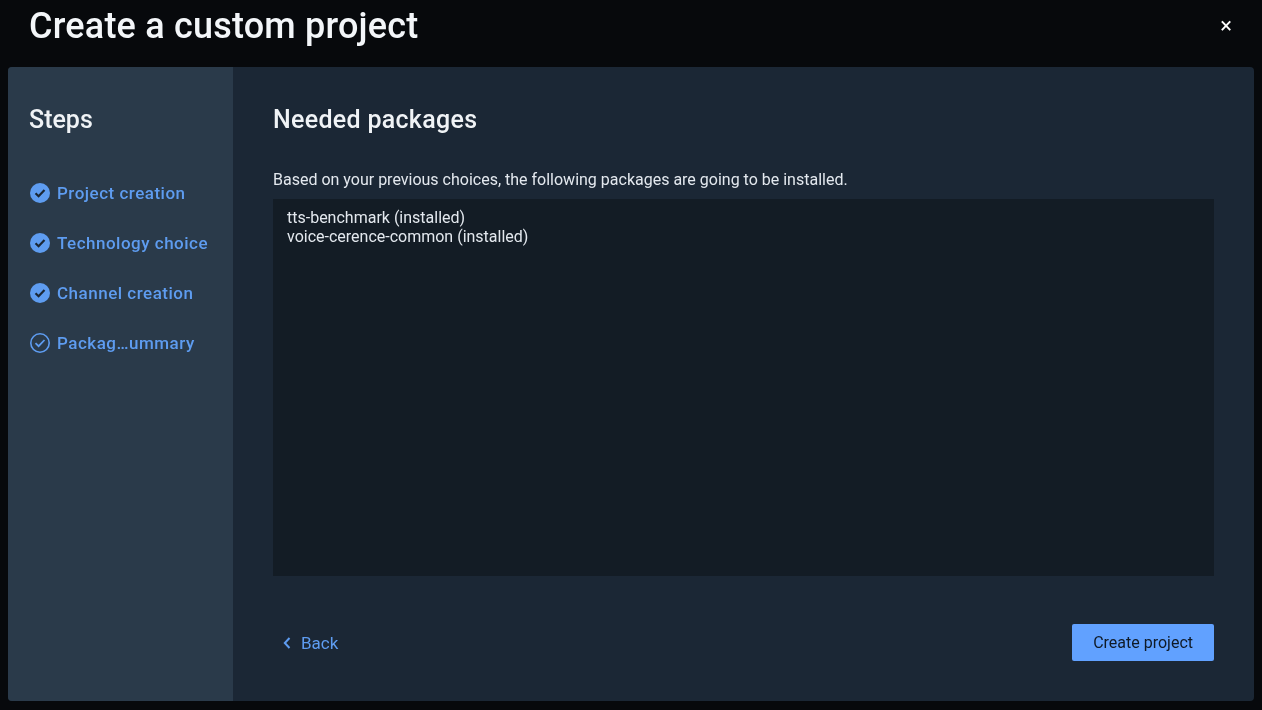 The width and height of the screenshot is (1262, 710). What do you see at coordinates (131, 203) in the screenshot?
I see `step-item: Project creation` at bounding box center [131, 203].